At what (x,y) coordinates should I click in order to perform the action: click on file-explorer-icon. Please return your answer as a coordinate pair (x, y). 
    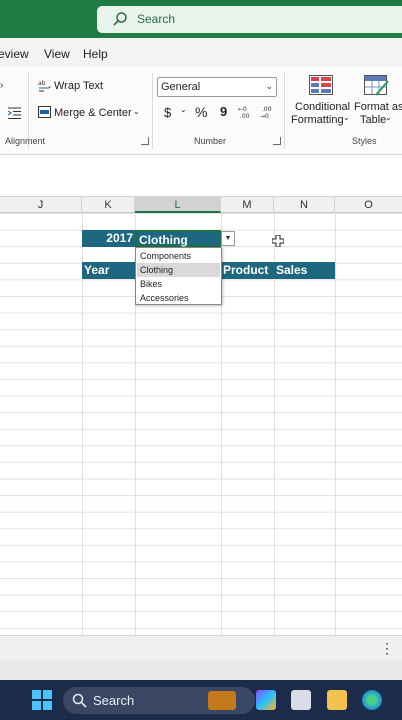
    Looking at the image, I should click on (337, 700).